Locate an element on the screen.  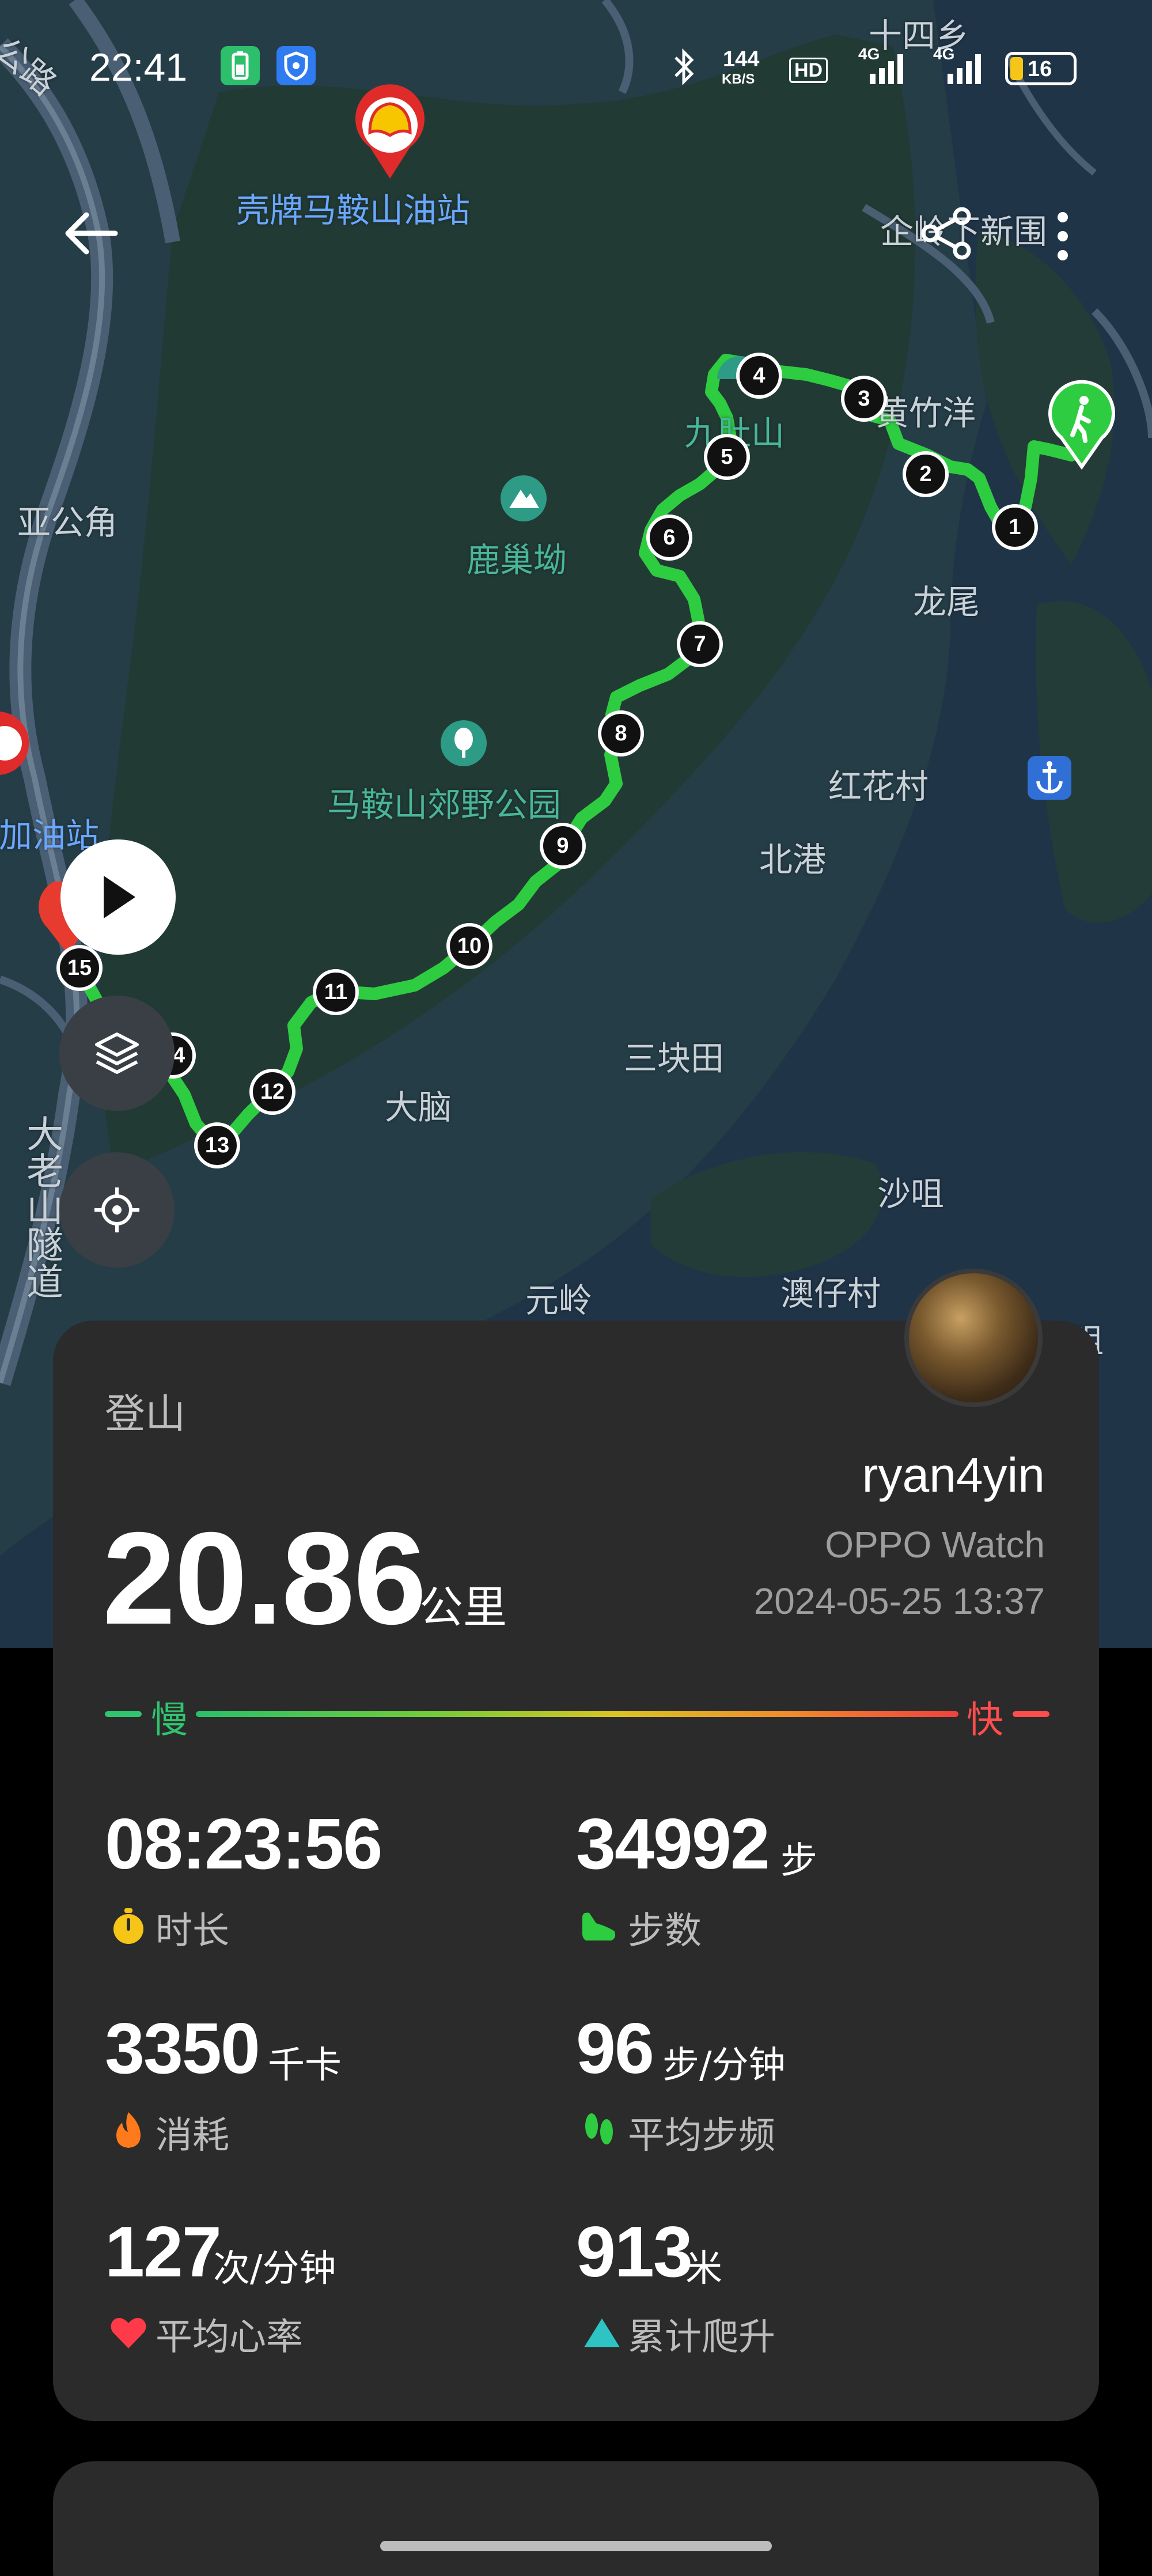
km-marker-13: 13 is located at coordinates (217, 1145).